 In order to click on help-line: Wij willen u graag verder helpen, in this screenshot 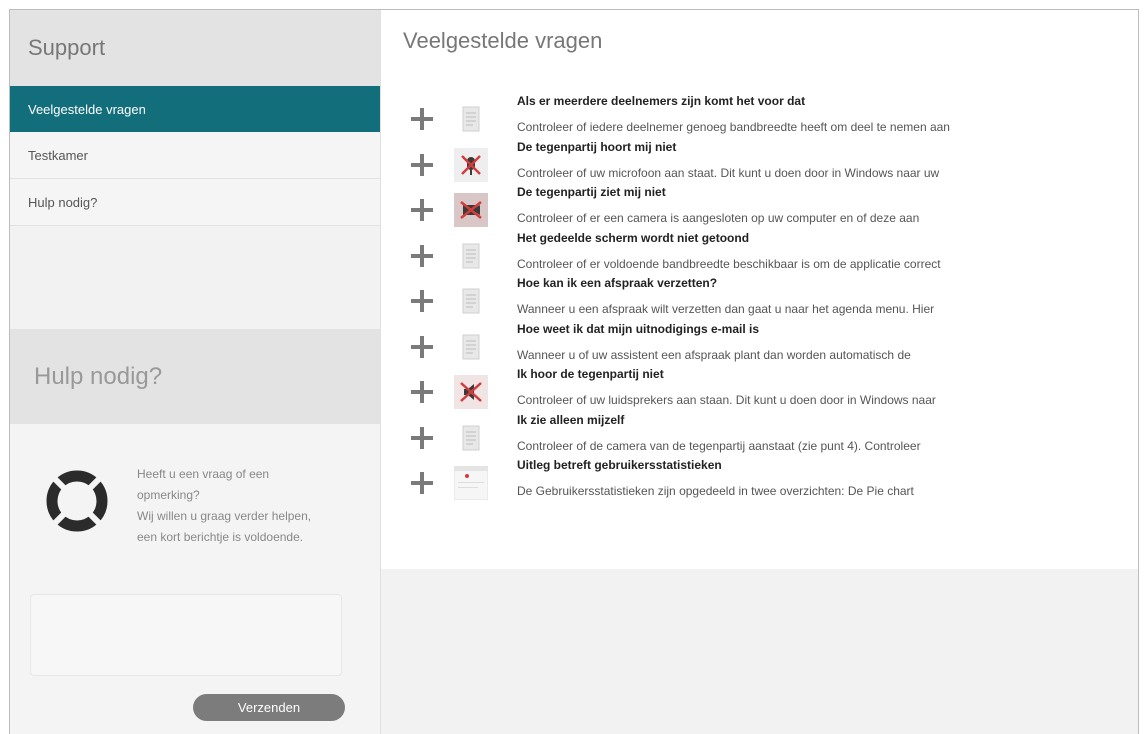, I will do `click(224, 516)`.